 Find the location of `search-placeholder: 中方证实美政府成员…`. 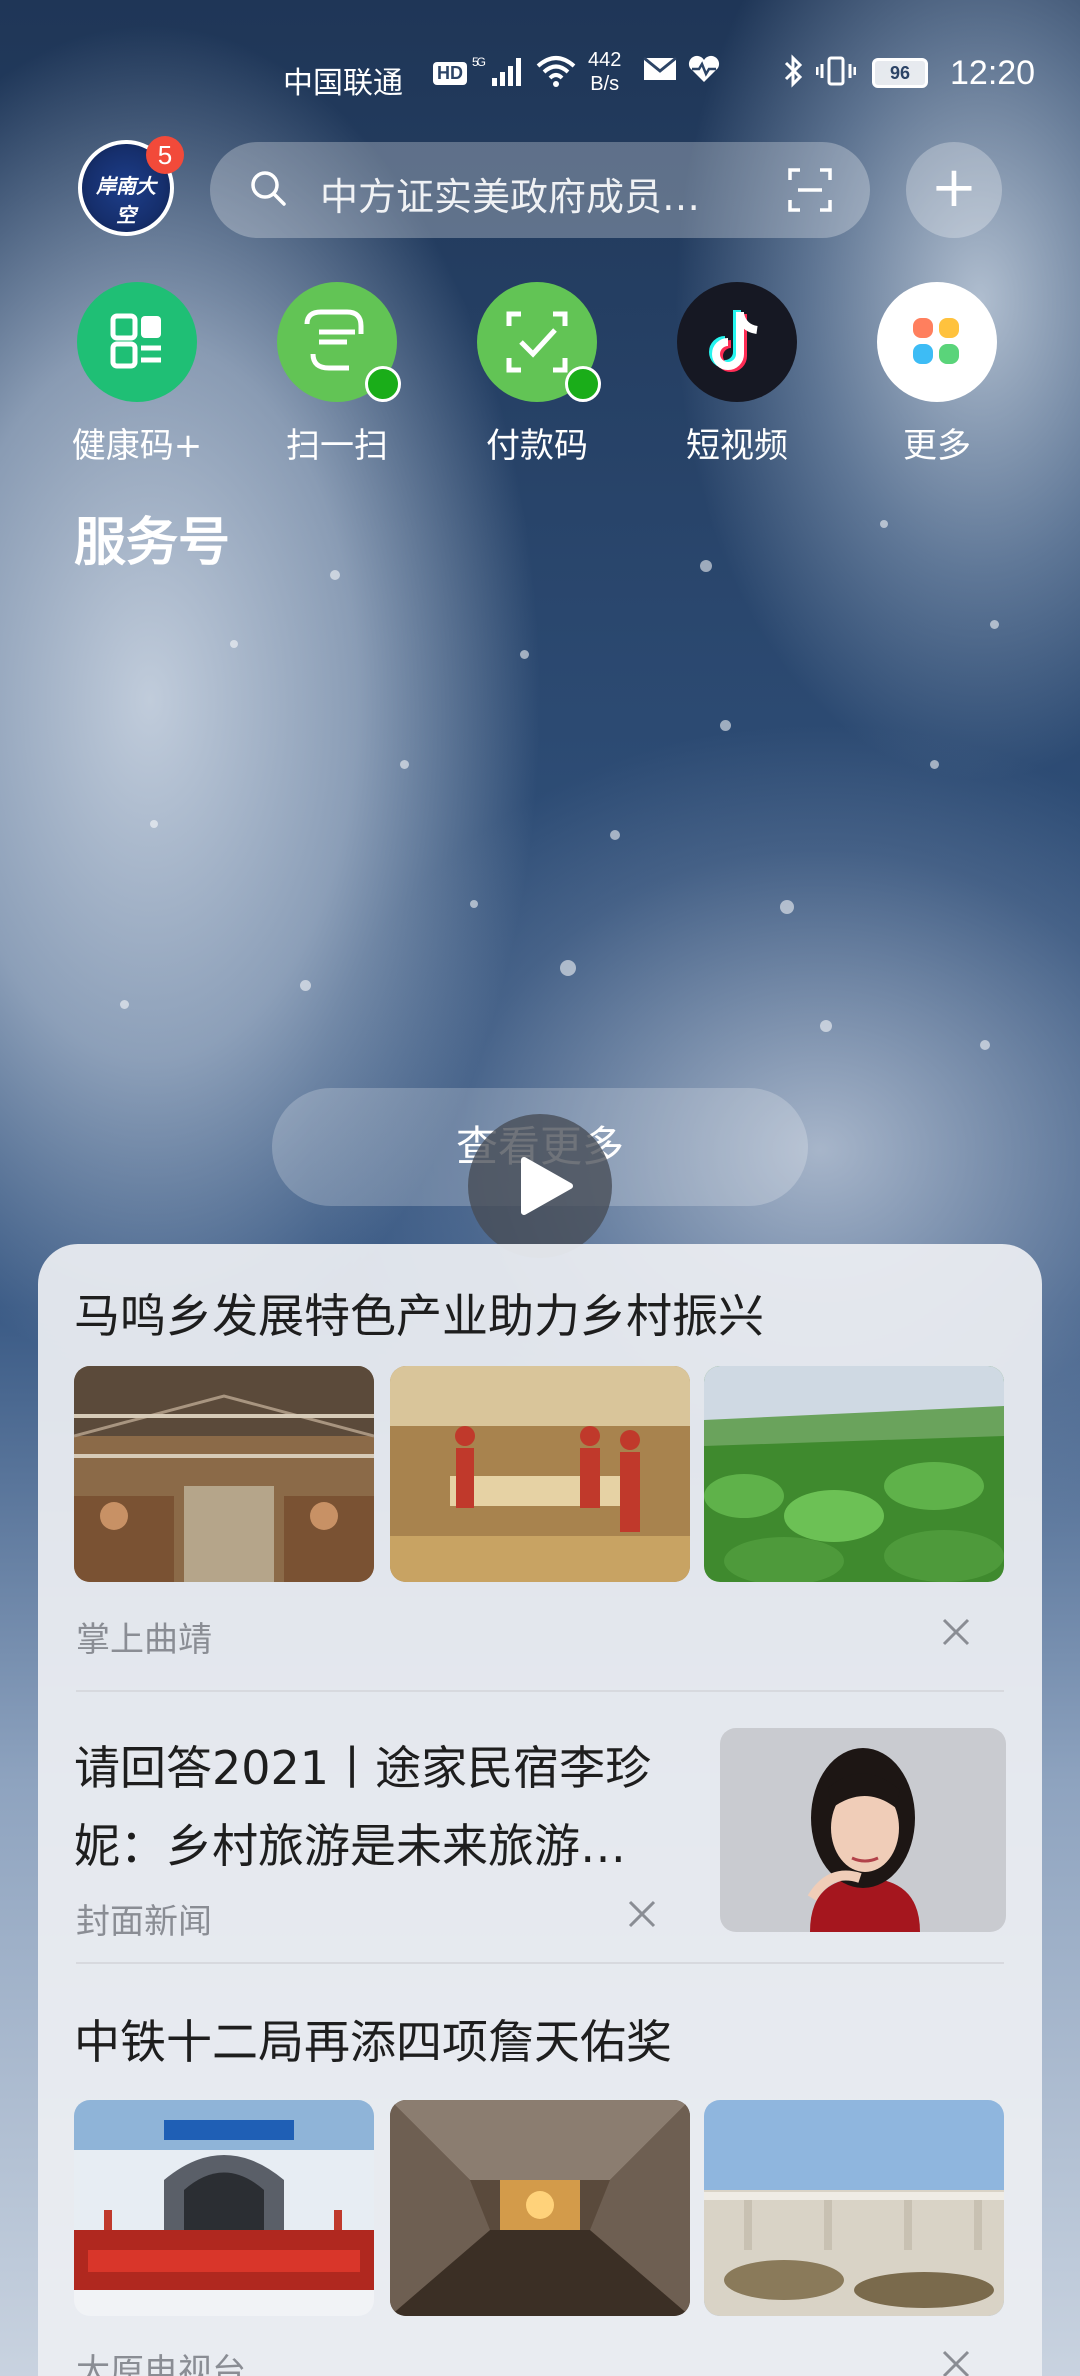

search-placeholder: 中方证实美政府成员… is located at coordinates (510, 197).